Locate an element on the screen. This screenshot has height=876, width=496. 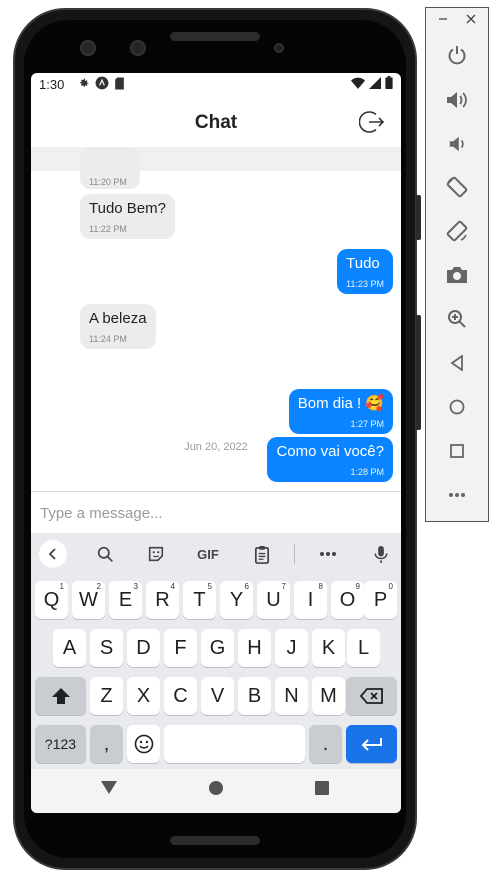
key-n: N is located at coordinates (291, 696).